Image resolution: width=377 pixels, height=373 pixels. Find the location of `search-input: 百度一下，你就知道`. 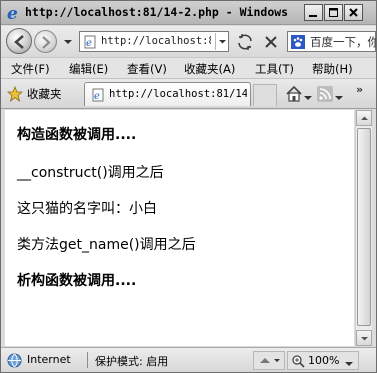

search-input: 百度一下，你就知道 is located at coordinates (343, 42).